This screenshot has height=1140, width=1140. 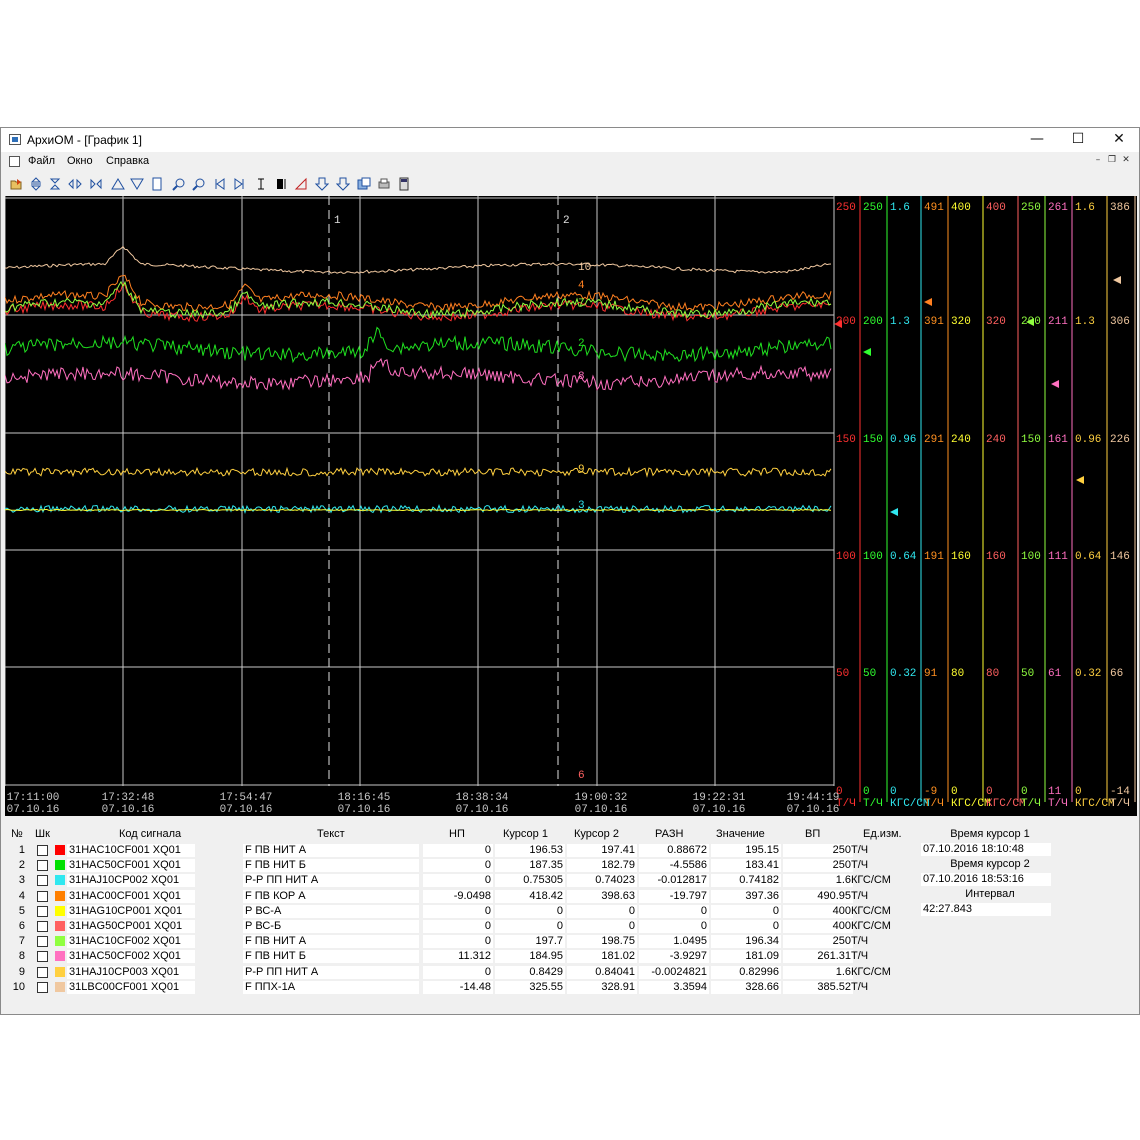 I want to click on mdi-minimize-button: –, so click(x=1098, y=160).